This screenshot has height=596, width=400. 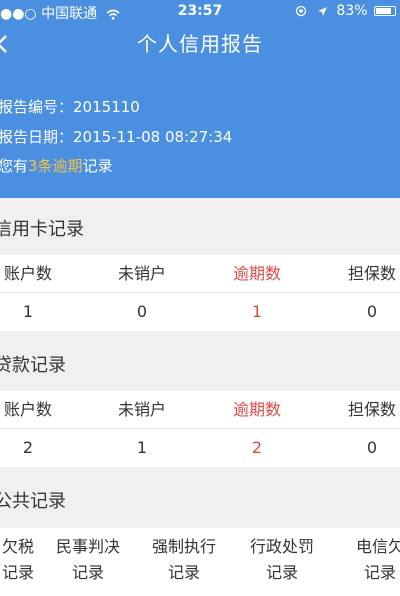 I want to click on public-records-table: 欠税 记录 民事判决 记录 强制执行 记录 行政处罚 记录 电信欠 记录, so click(x=200, y=562).